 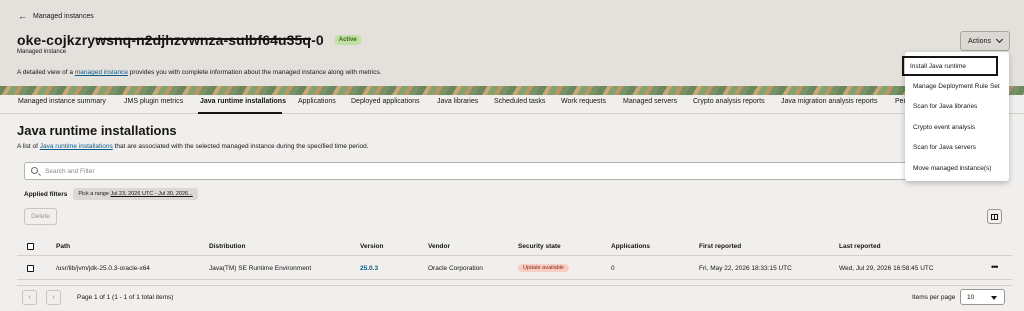 I want to click on col-last-reported: Last reported, so click(x=860, y=246).